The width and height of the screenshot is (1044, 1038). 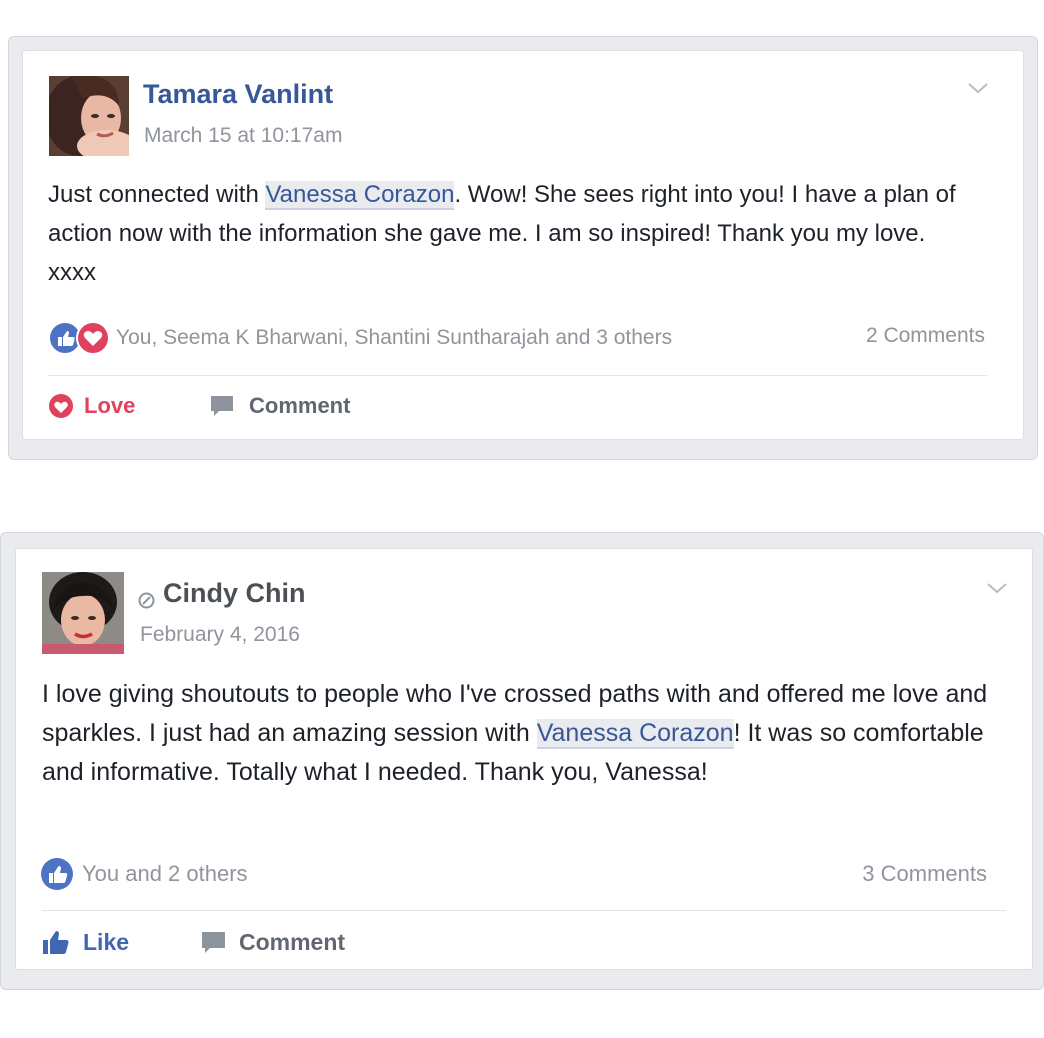 I want to click on reactions-summary: You and 2 others, so click(x=144, y=874).